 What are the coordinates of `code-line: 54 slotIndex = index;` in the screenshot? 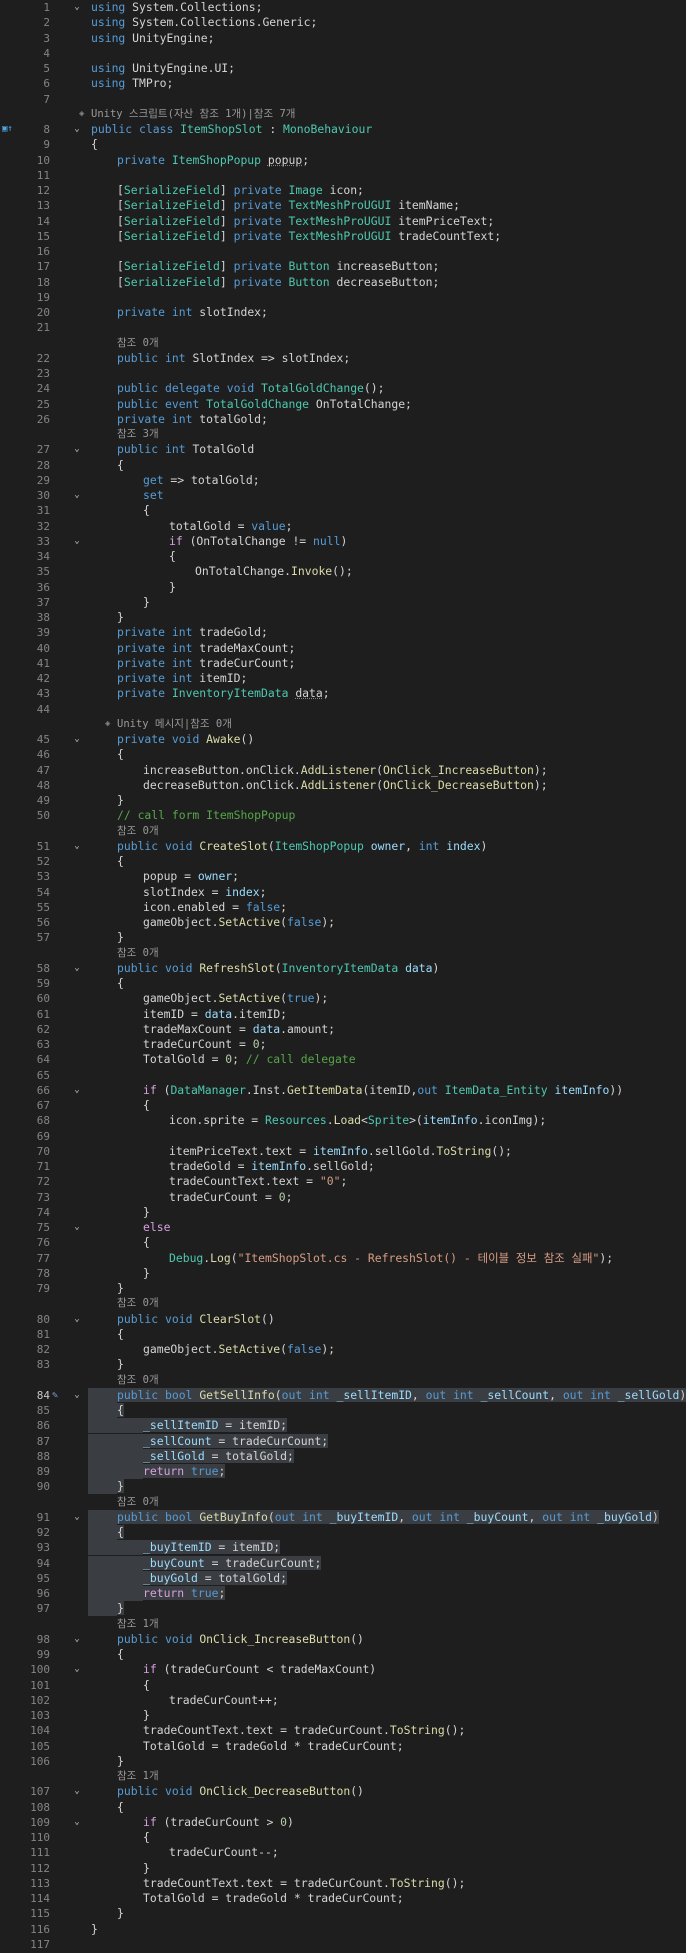 It's located at (343, 892).